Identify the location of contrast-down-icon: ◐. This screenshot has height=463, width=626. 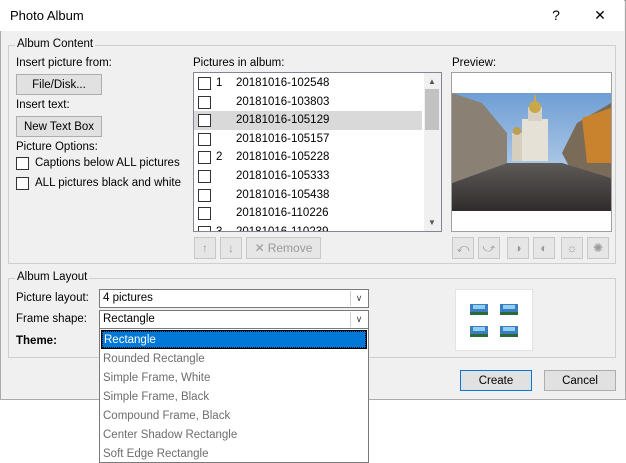
(544, 248).